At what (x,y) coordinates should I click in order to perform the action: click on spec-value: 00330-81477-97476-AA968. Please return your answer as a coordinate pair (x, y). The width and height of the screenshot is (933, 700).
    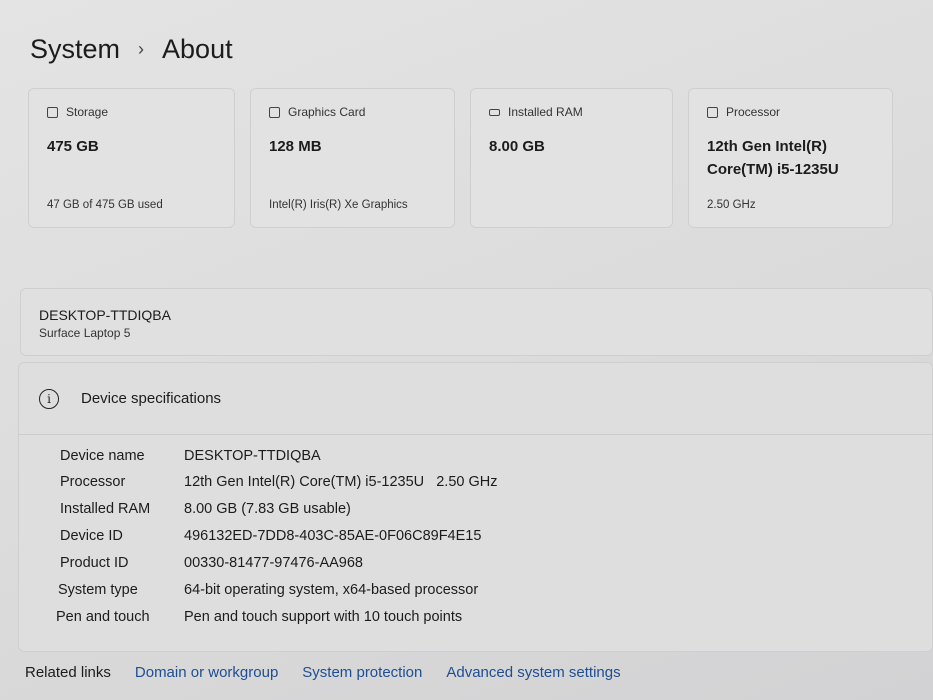
    Looking at the image, I should click on (273, 563).